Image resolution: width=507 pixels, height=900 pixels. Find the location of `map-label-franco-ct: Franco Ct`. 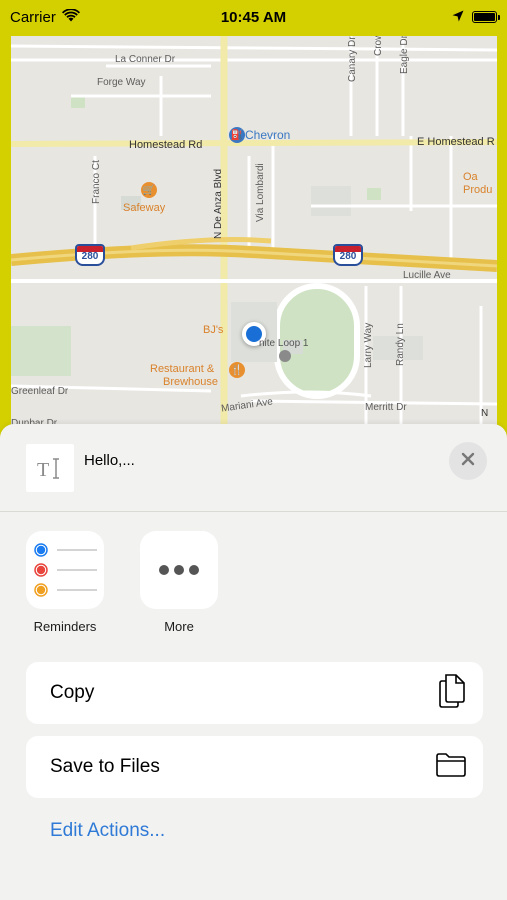

map-label-franco-ct: Franco Ct is located at coordinates (96, 182).